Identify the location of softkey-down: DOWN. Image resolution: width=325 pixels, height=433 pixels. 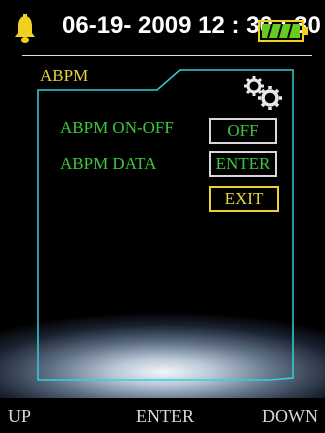
(290, 416).